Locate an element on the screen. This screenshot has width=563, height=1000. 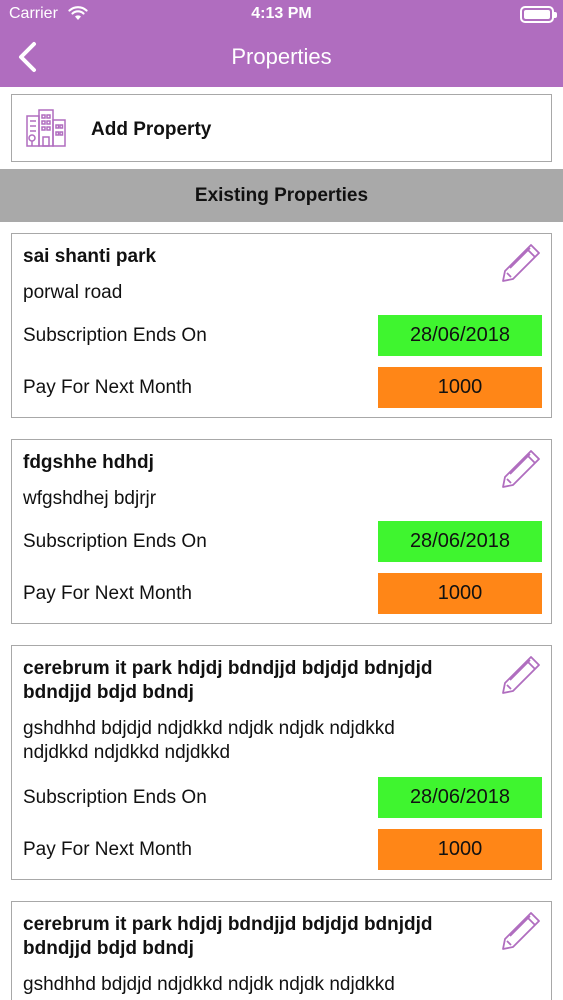
navigation-bar: Carrier 4:13 PM Properties is located at coordinates (281, 43).